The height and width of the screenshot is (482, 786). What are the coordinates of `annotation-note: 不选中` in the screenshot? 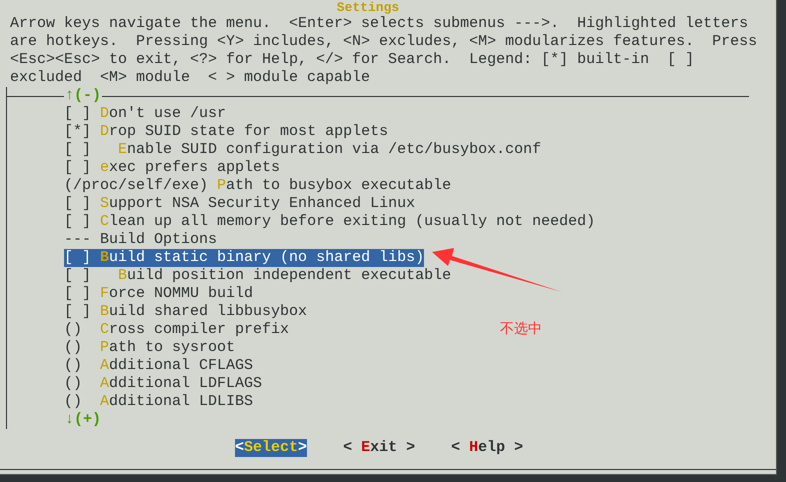 It's located at (521, 329).